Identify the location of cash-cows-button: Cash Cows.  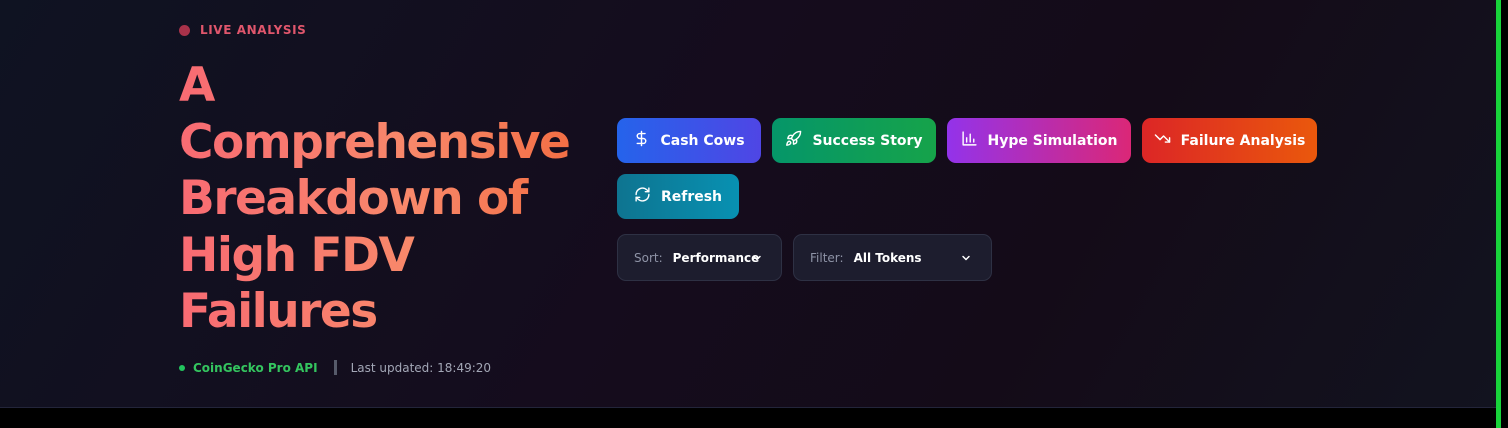
(689, 140).